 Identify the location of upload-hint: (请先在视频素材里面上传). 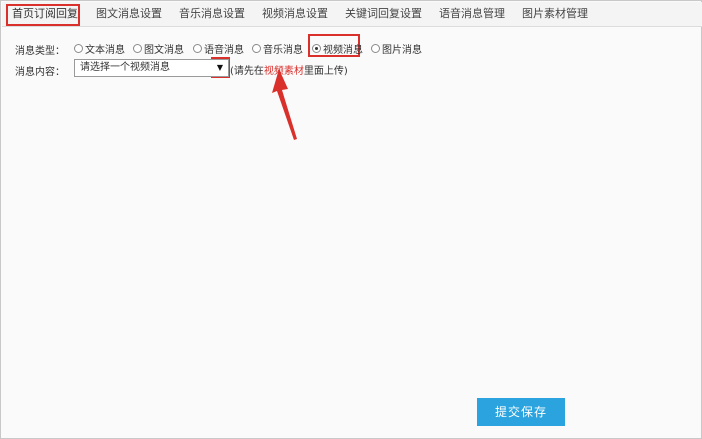
(289, 69).